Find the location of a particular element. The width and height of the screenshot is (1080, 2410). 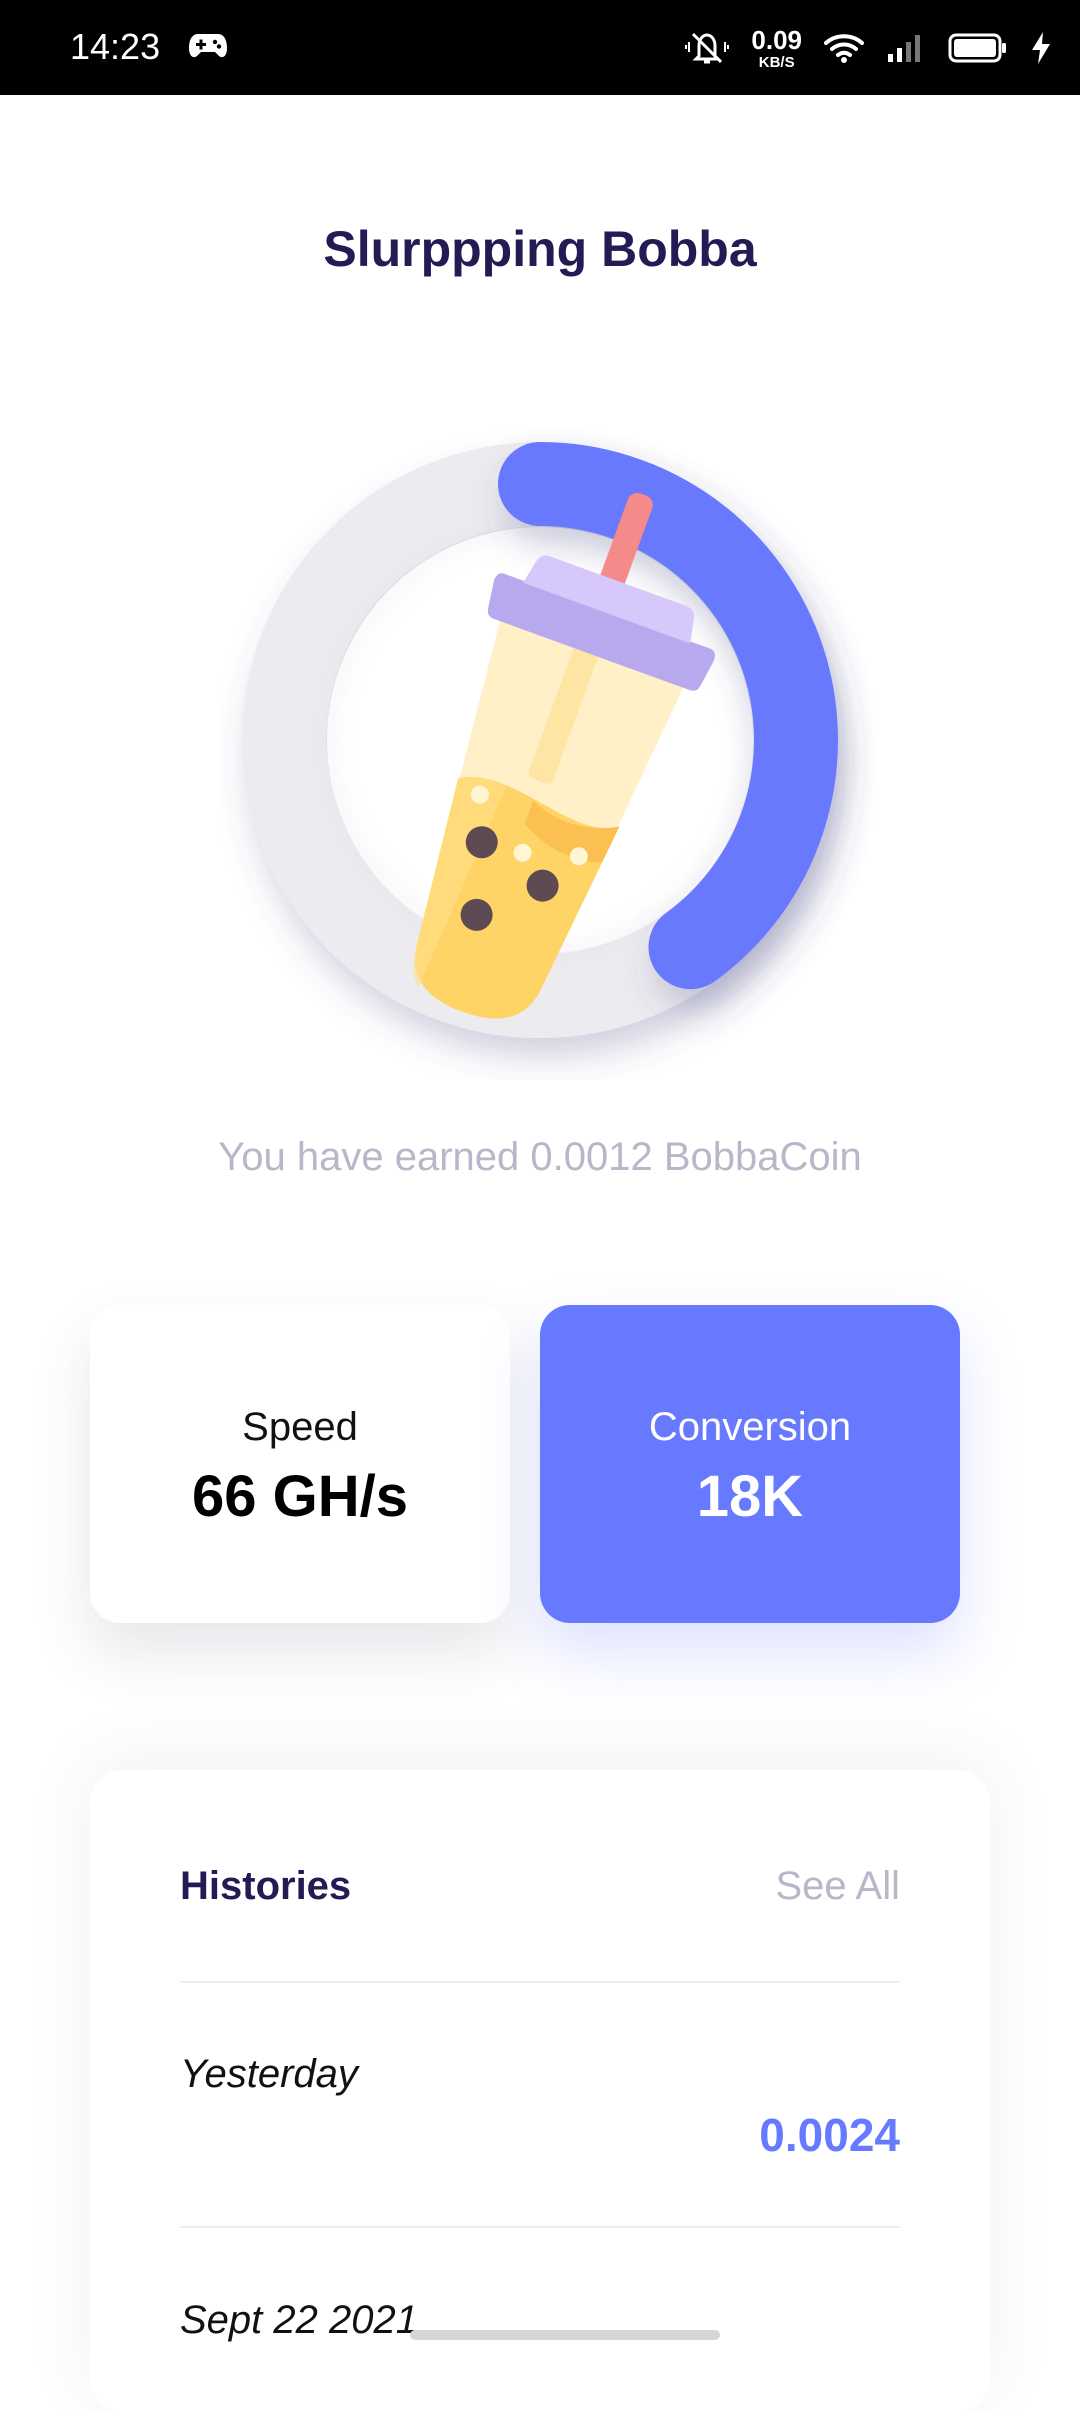

net-speed-unit: KB/S is located at coordinates (776, 62).